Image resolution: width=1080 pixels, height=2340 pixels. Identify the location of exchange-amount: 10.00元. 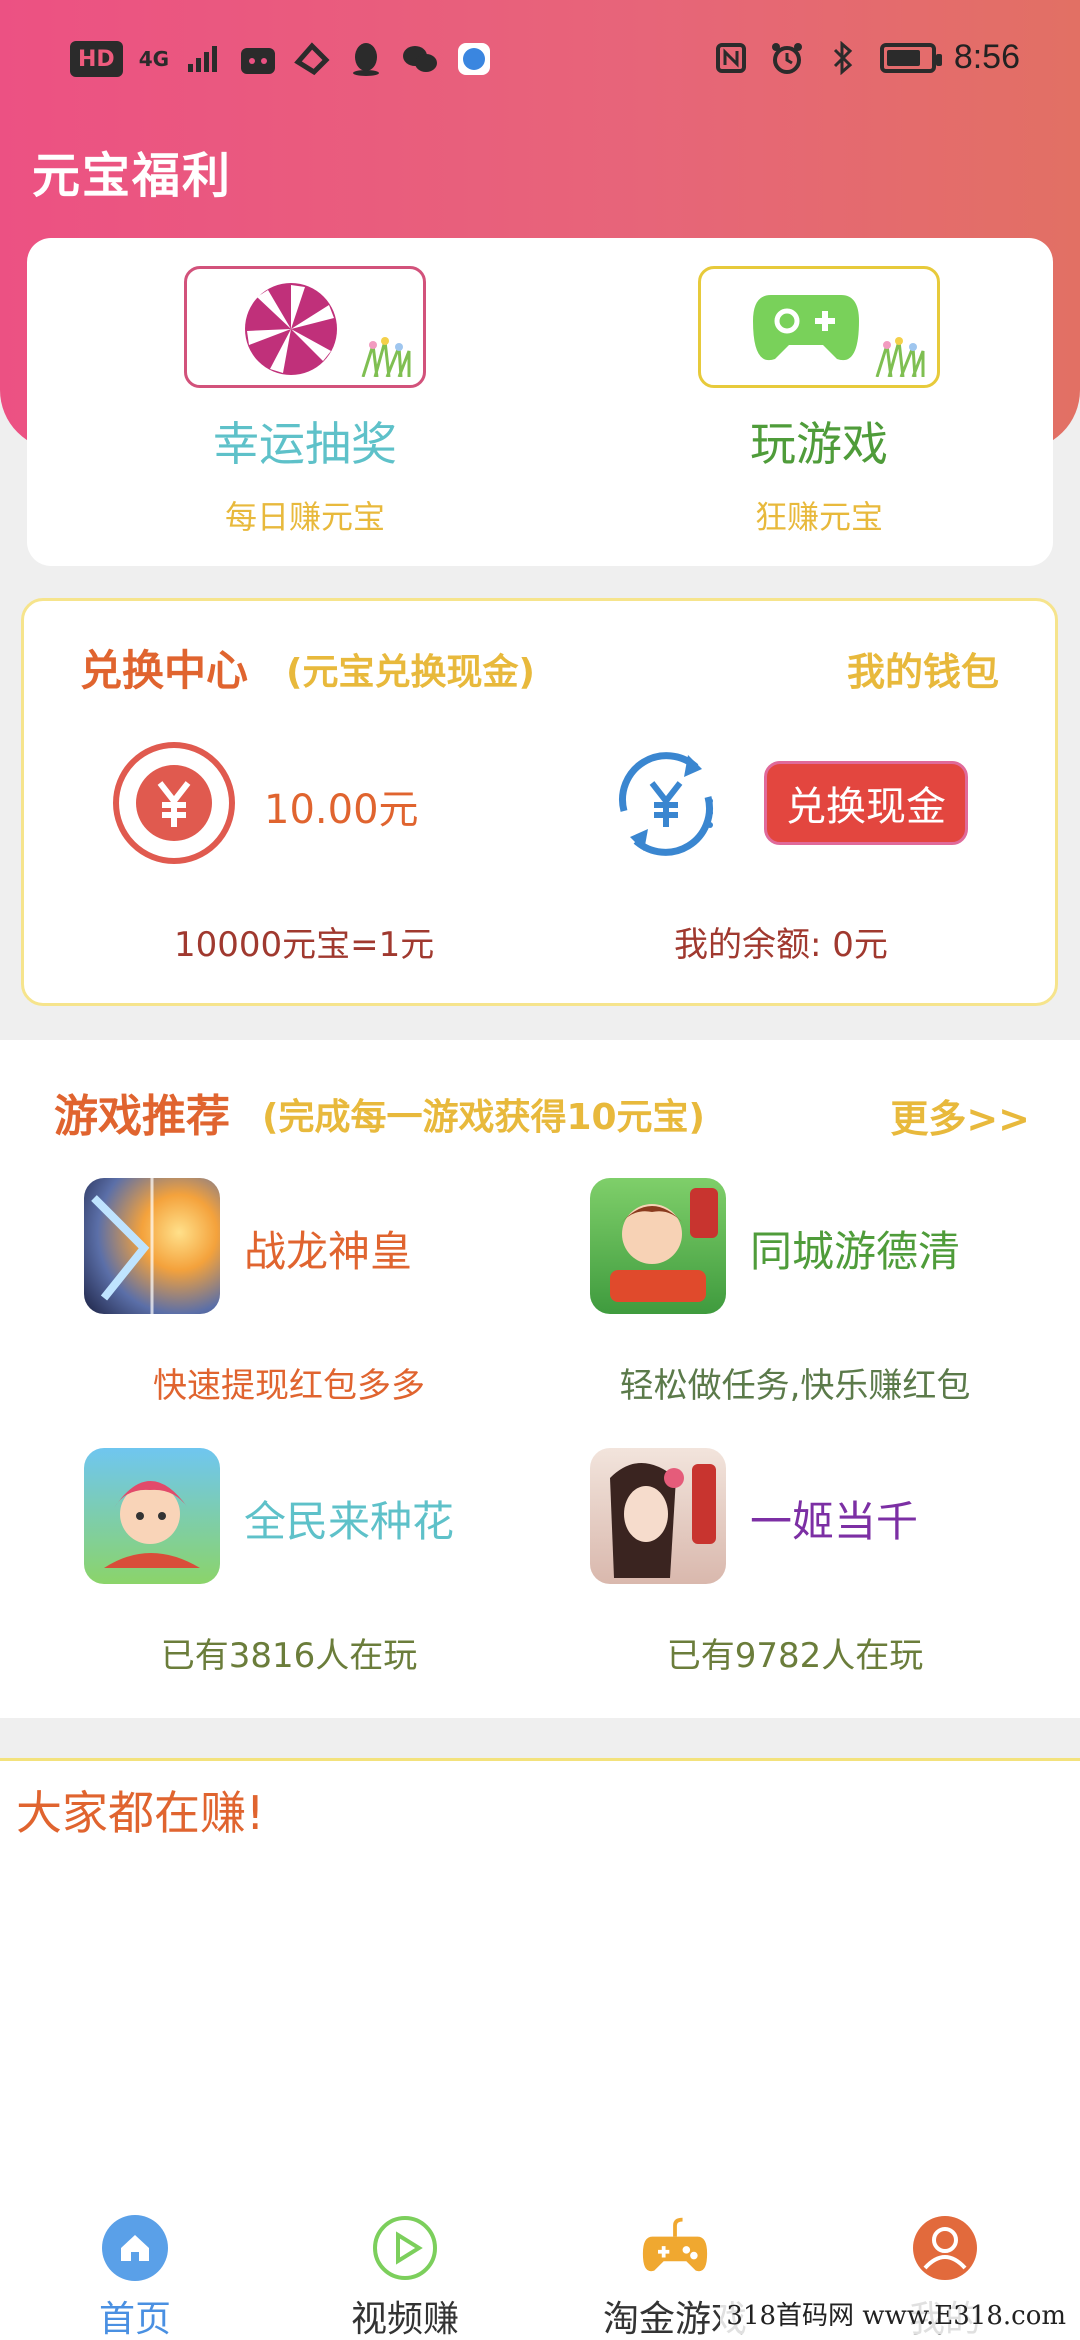
(341, 810).